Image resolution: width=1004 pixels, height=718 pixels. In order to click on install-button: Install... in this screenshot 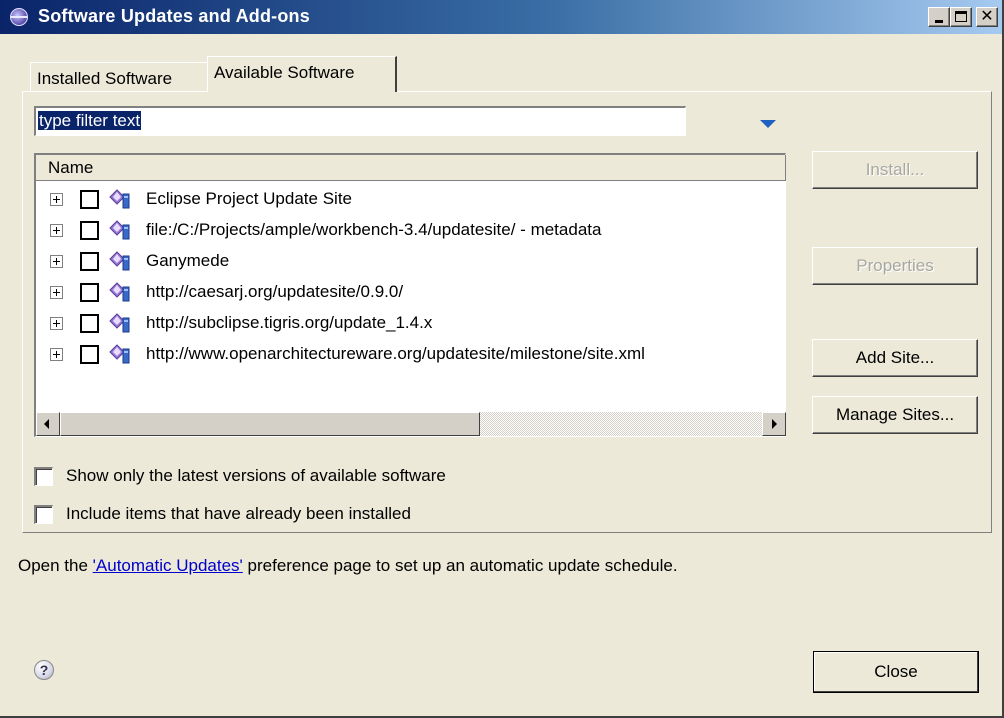, I will do `click(895, 170)`.